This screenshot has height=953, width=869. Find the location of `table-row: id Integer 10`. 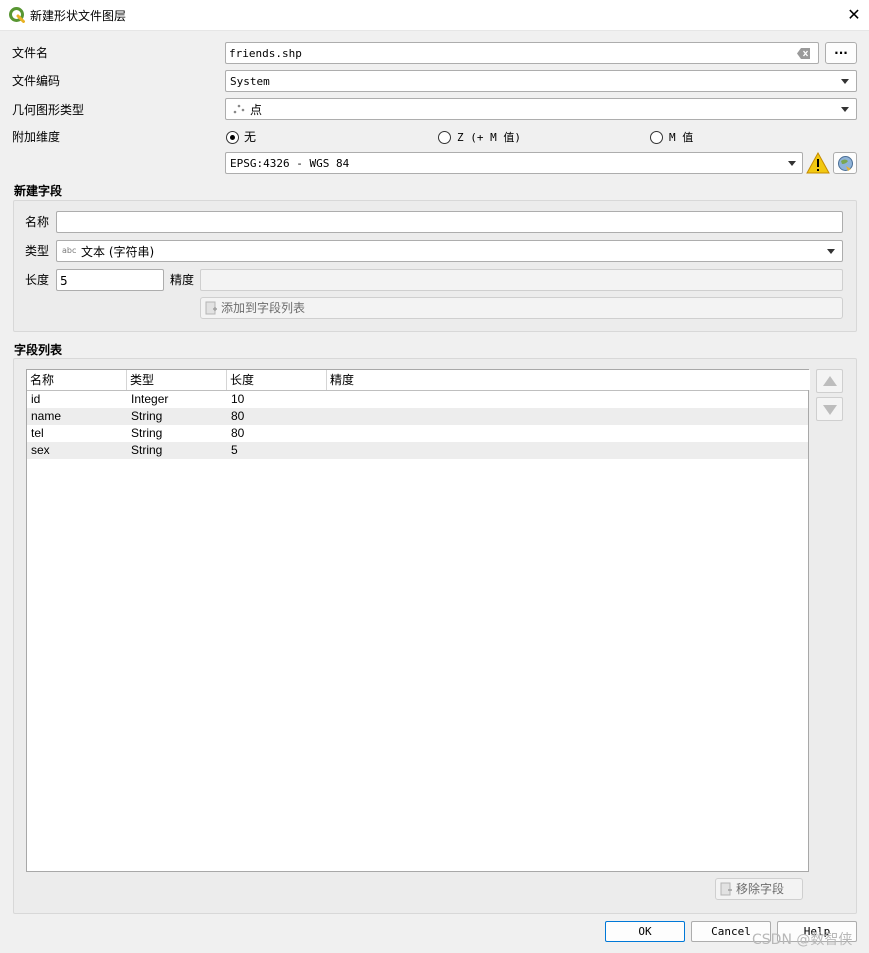

table-row: id Integer 10 is located at coordinates (417, 399).